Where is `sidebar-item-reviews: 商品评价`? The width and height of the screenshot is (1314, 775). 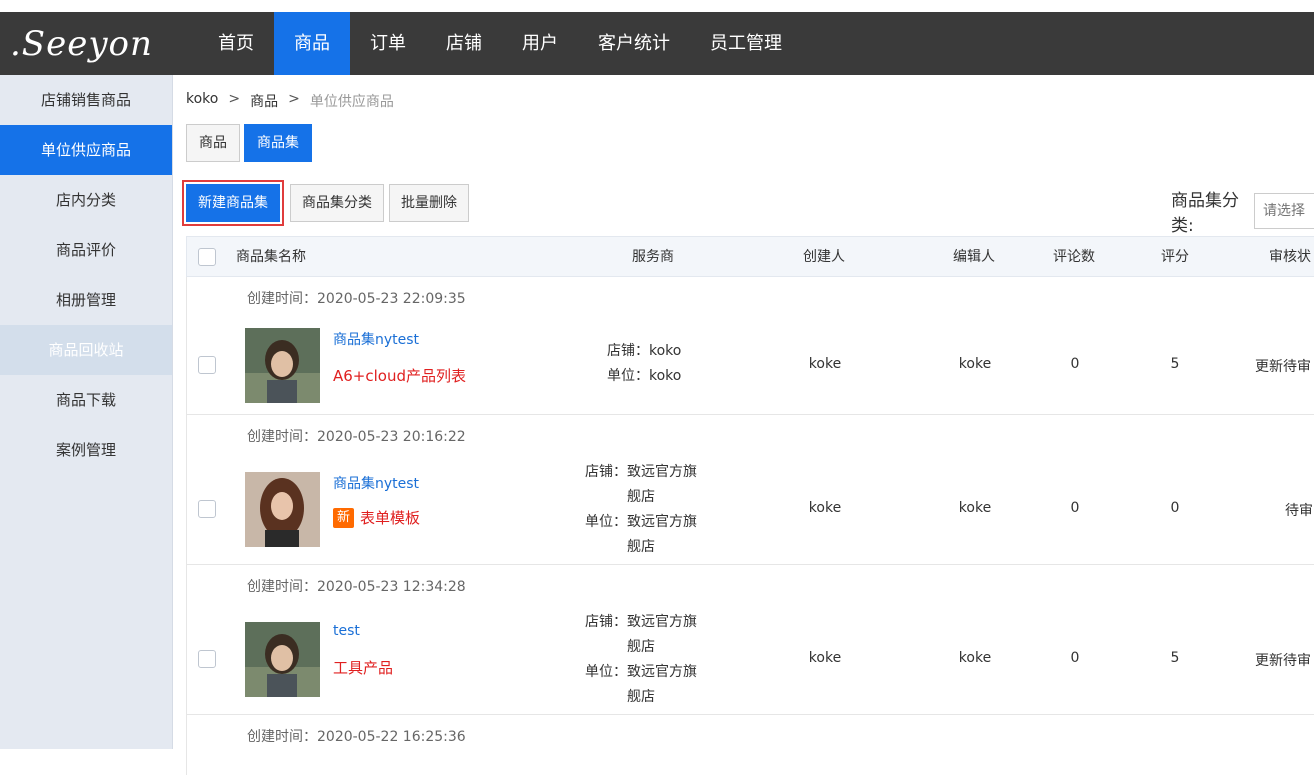 sidebar-item-reviews: 商品评价 is located at coordinates (86, 250).